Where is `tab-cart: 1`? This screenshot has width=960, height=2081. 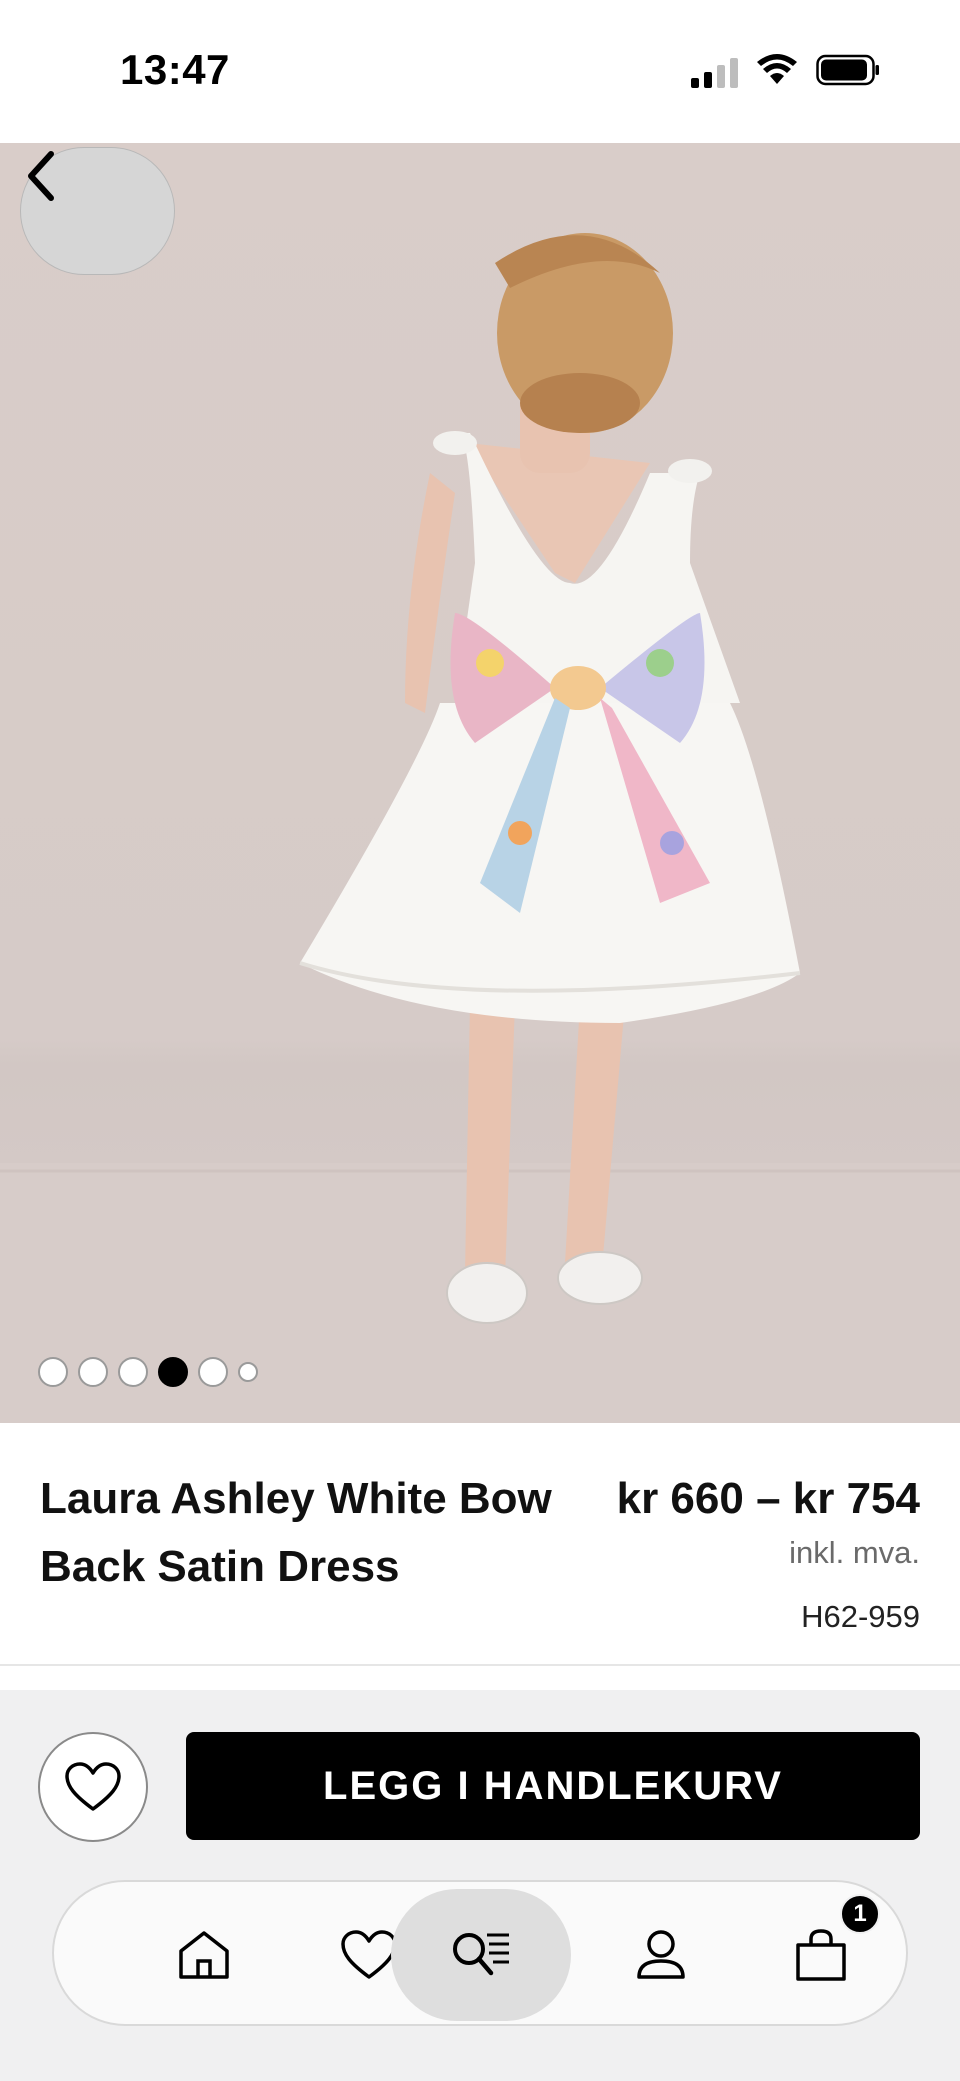
tab-cart: 1 is located at coordinates (821, 1955).